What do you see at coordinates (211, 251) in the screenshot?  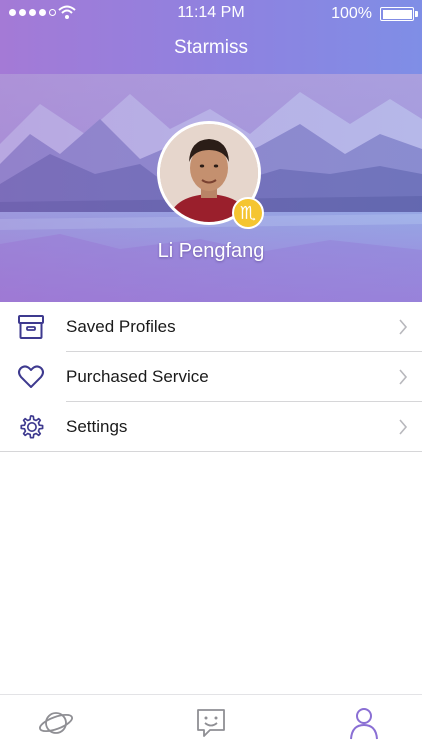 I see `user-name: Li Pengfang` at bounding box center [211, 251].